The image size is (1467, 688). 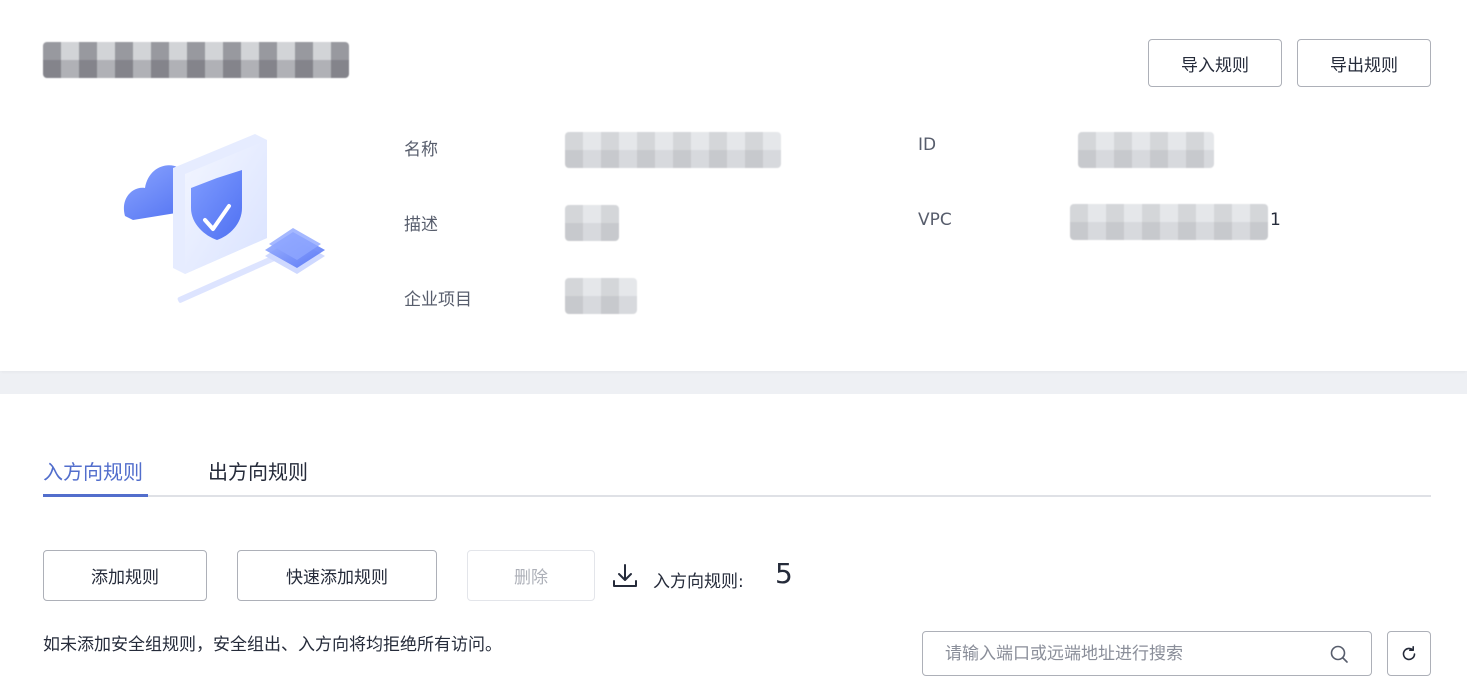 What do you see at coordinates (784, 573) in the screenshot?
I see `inbound-rule-count-value: 5` at bounding box center [784, 573].